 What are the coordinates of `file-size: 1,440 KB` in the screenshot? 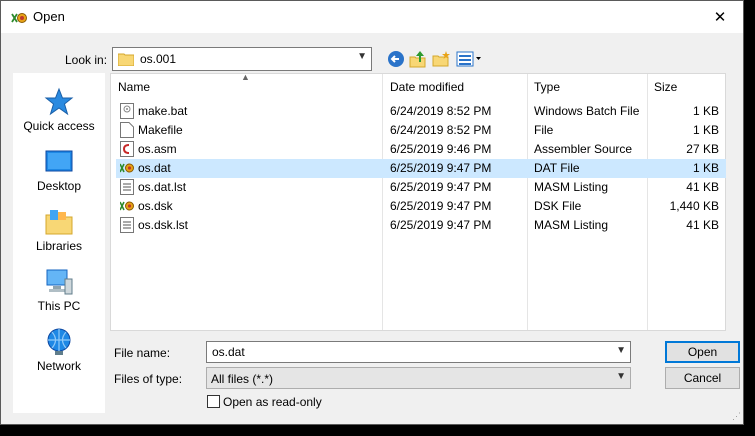 It's located at (694, 206).